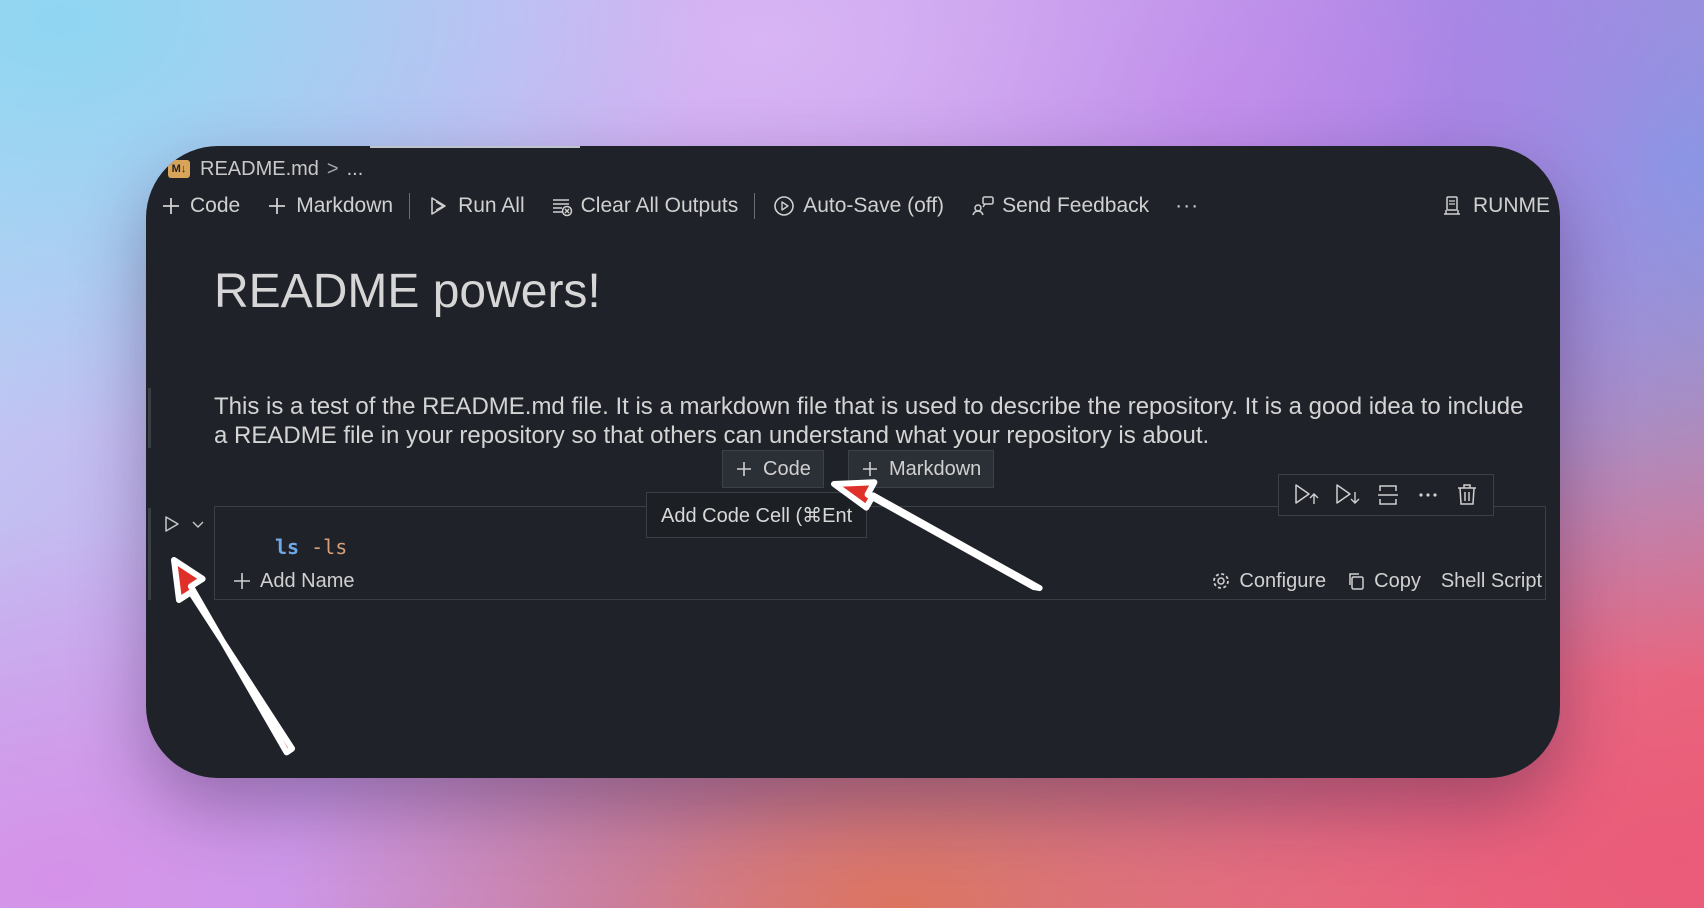  What do you see at coordinates (287, 547) in the screenshot?
I see `code-command: ls` at bounding box center [287, 547].